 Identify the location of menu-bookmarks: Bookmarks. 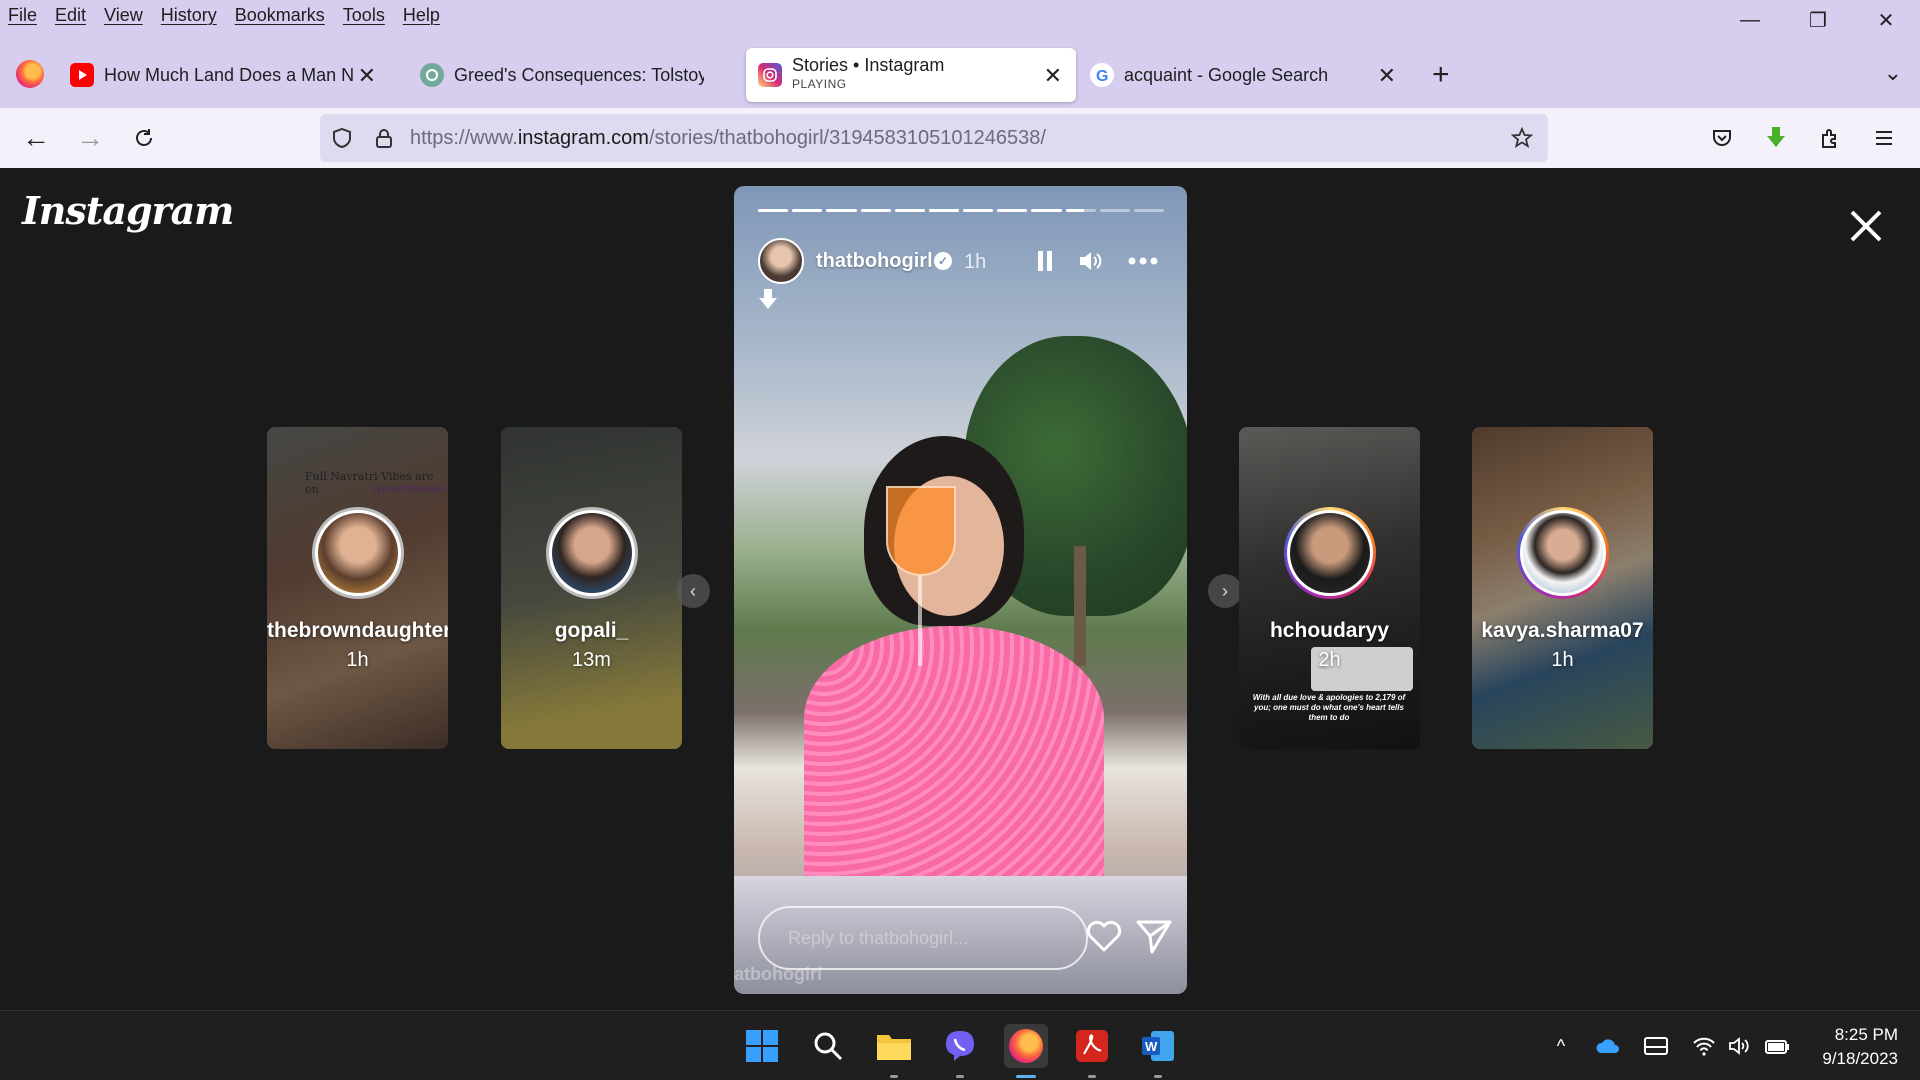
(280, 15).